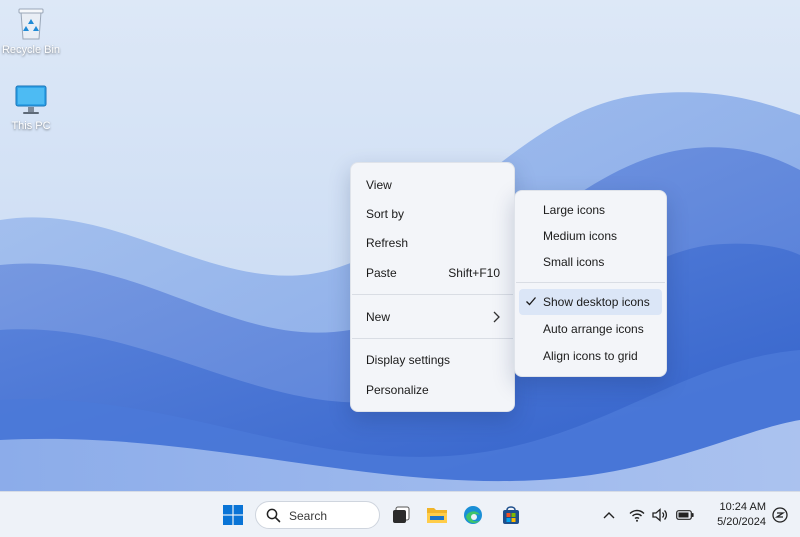  What do you see at coordinates (308, 516) in the screenshot?
I see `search-placeholder: Search` at bounding box center [308, 516].